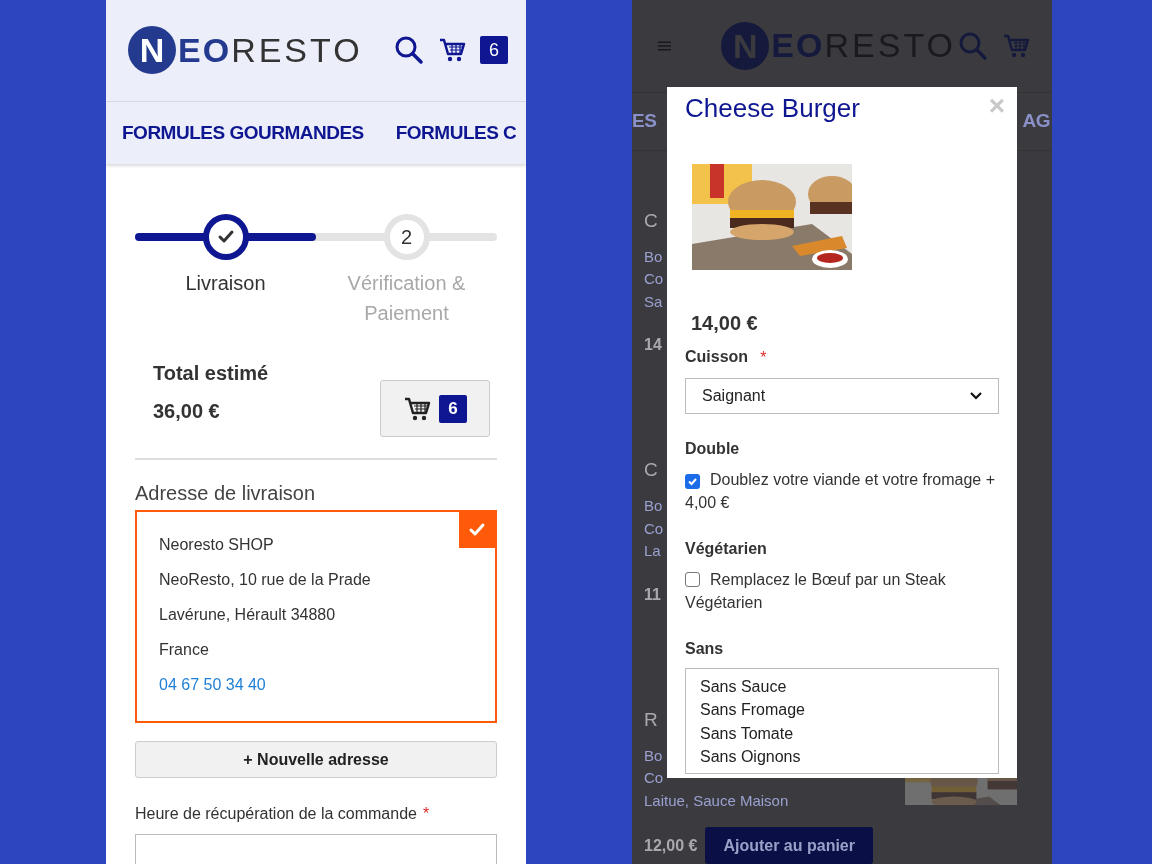 Image resolution: width=1152 pixels, height=864 pixels. What do you see at coordinates (477, 530) in the screenshot?
I see `selected-check-icon` at bounding box center [477, 530].